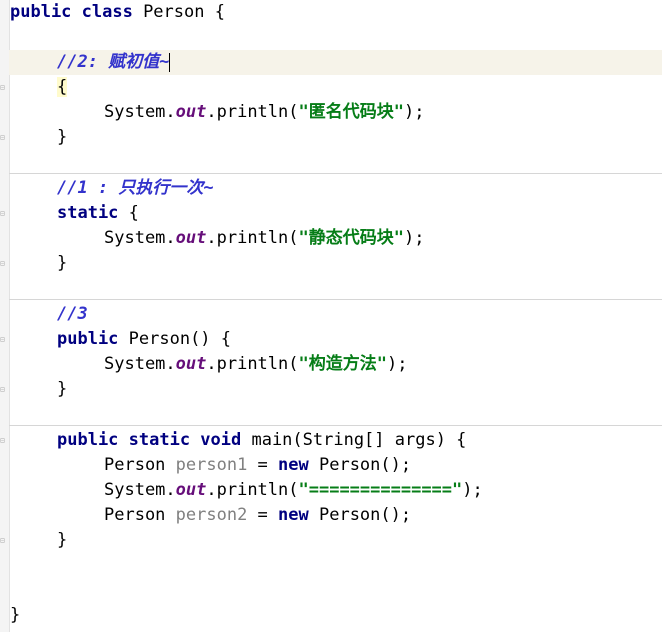  I want to click on class-name: Person {, so click(178, 12).